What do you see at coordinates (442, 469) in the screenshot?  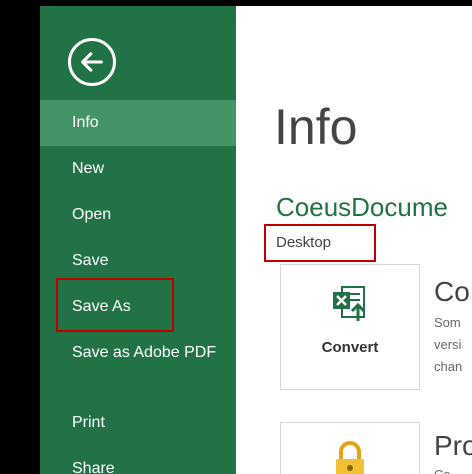 I see `protect-description-line: Co` at bounding box center [442, 469].